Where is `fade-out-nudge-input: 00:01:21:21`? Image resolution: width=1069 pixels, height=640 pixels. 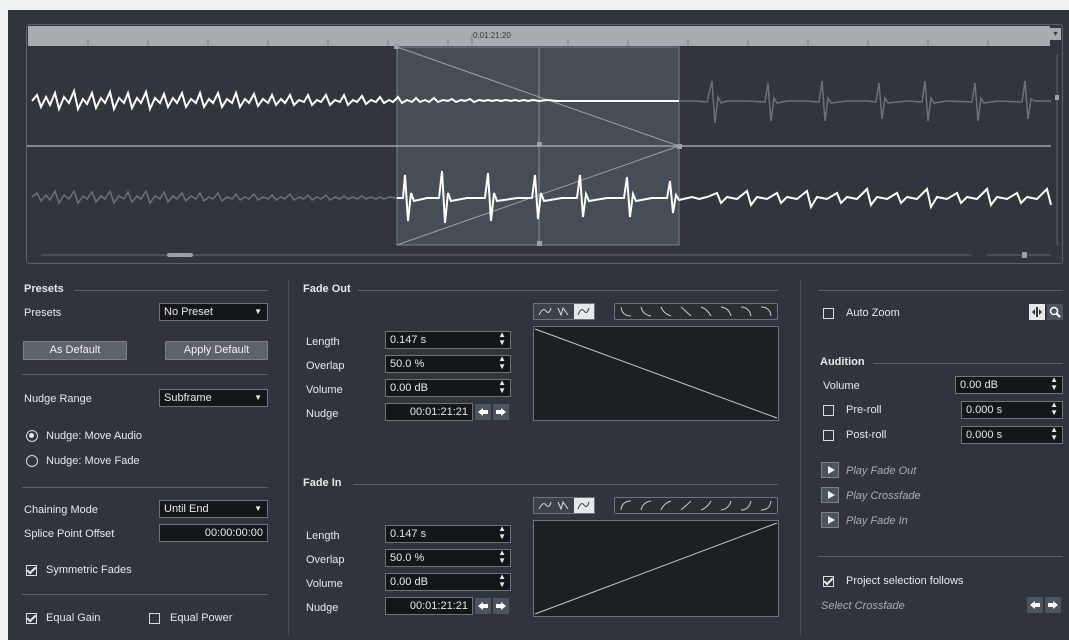 fade-out-nudge-input: 00:01:21:21 is located at coordinates (429, 412).